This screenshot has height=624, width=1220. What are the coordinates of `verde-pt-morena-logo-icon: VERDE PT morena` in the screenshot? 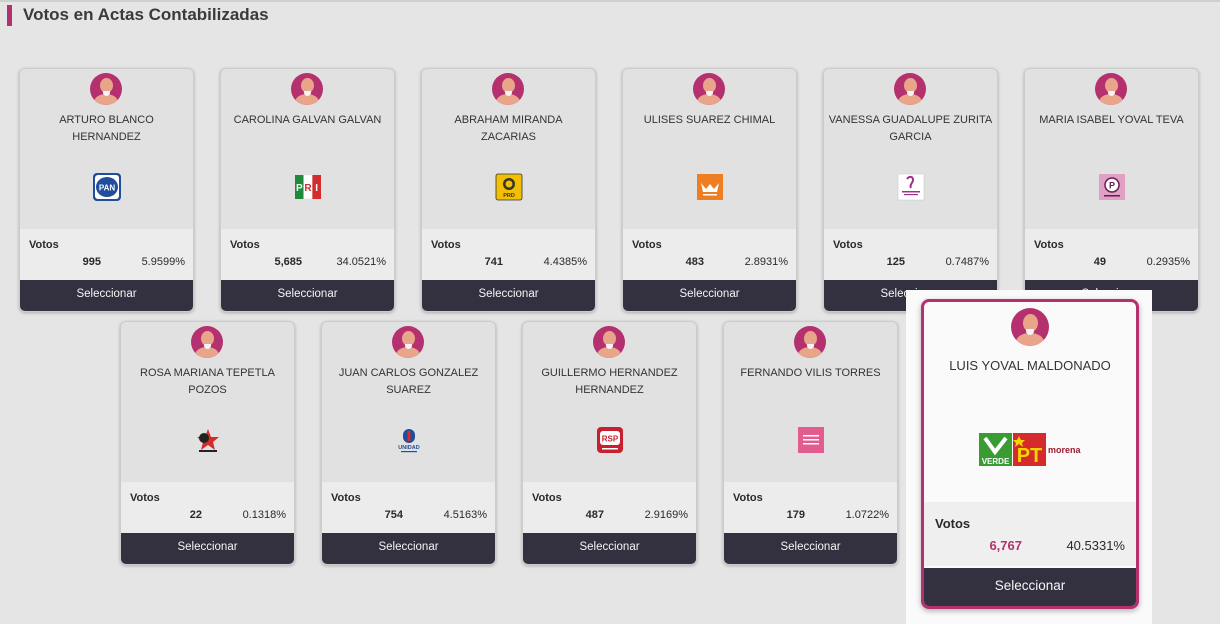 It's located at (1030, 450).